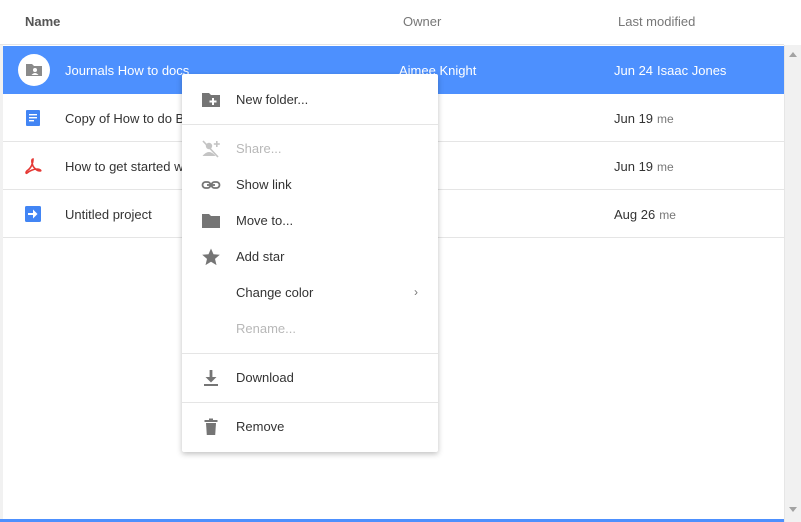  What do you see at coordinates (33, 118) in the screenshot?
I see `doc-icon` at bounding box center [33, 118].